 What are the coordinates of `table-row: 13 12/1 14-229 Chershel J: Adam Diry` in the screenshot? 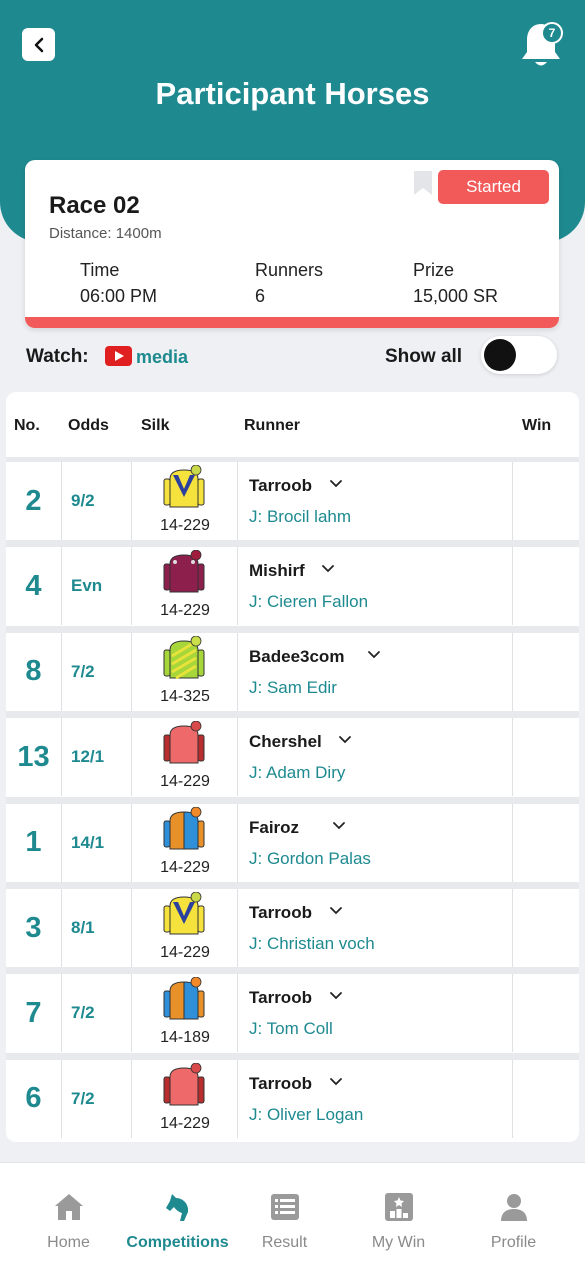 It's located at (292, 754).